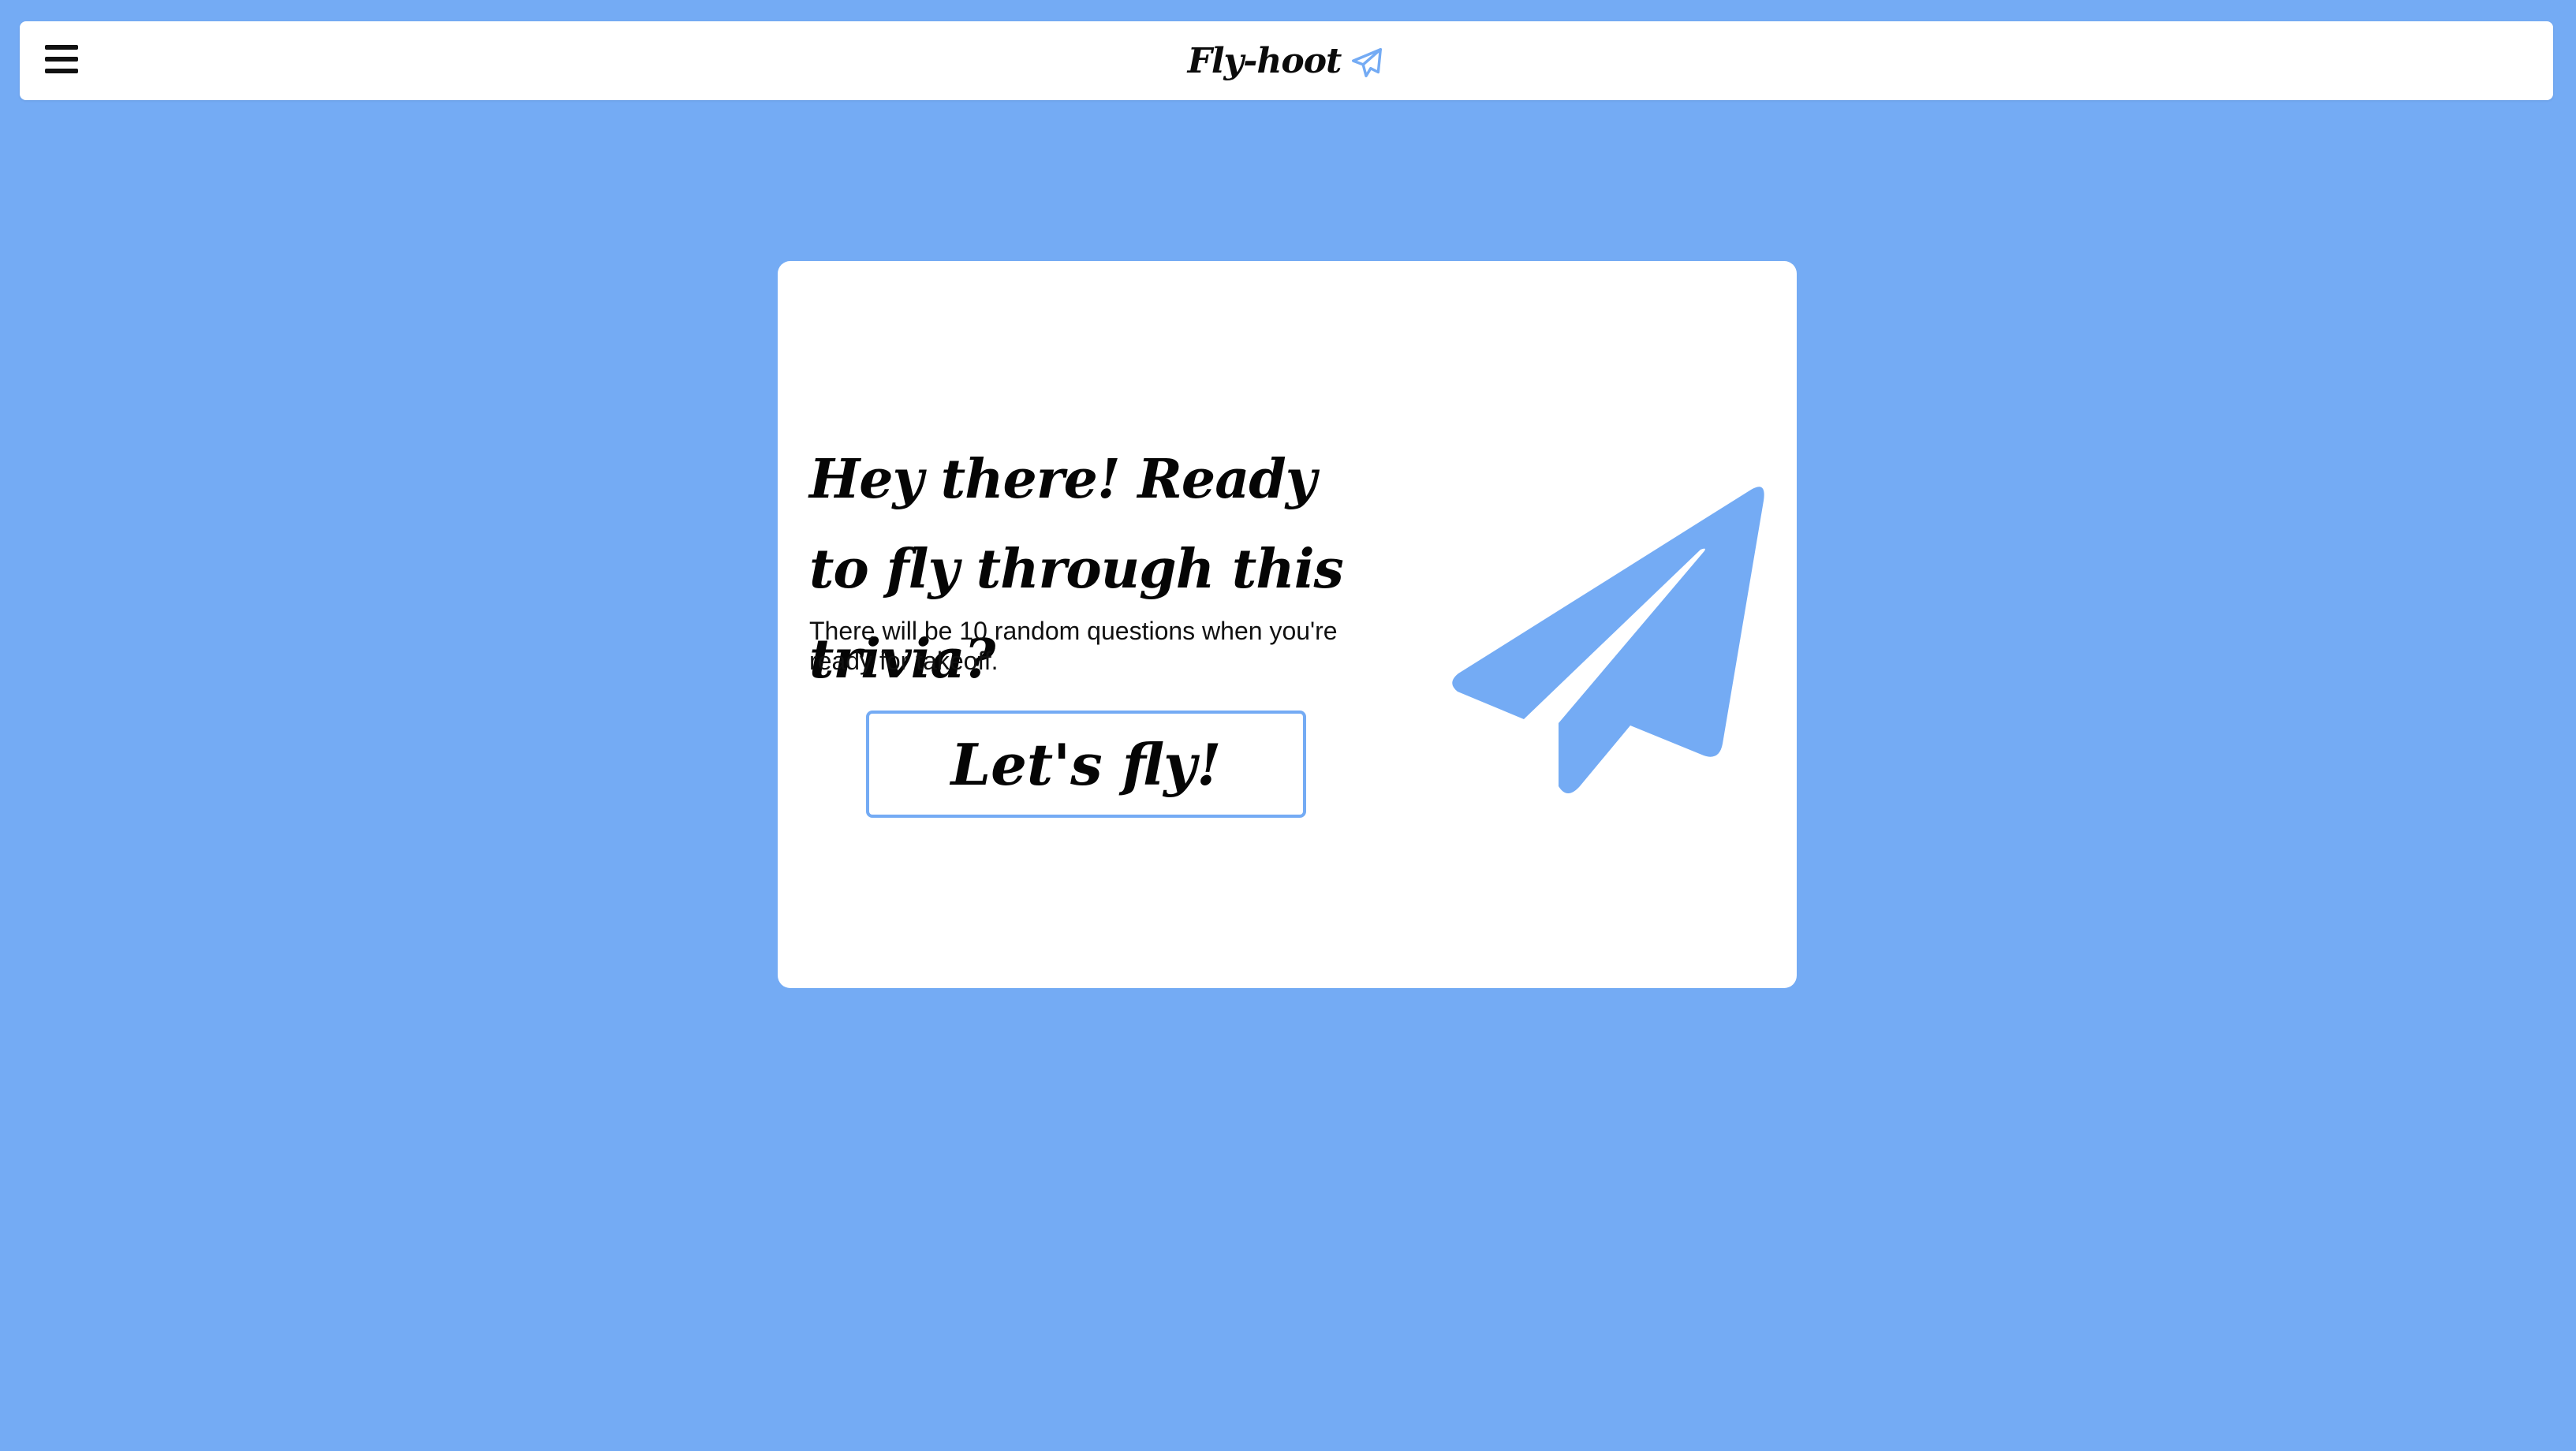 The height and width of the screenshot is (1451, 2576). What do you see at coordinates (1086, 764) in the screenshot?
I see `start-quiz-button: Let's fly!` at bounding box center [1086, 764].